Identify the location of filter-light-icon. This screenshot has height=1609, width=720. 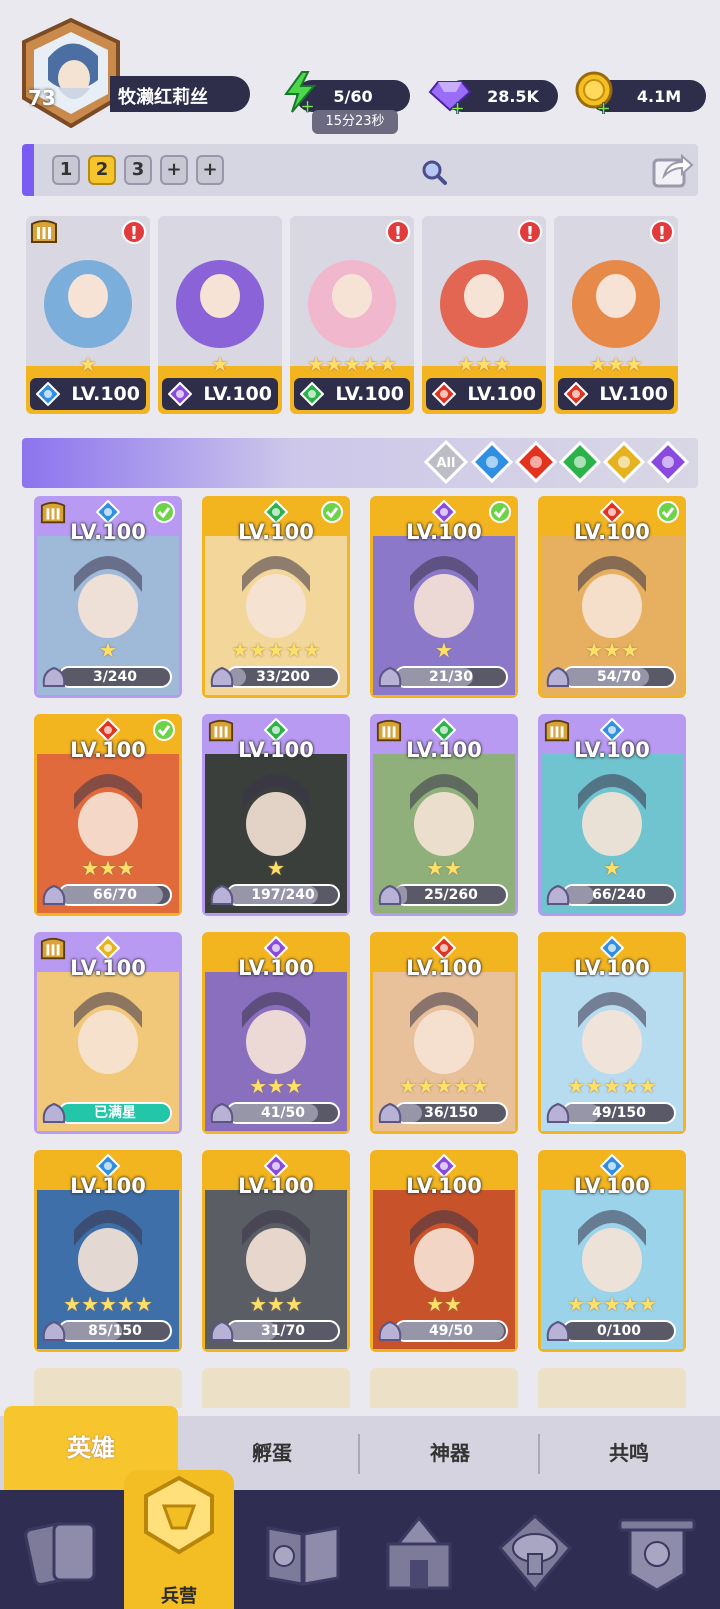
(624, 462).